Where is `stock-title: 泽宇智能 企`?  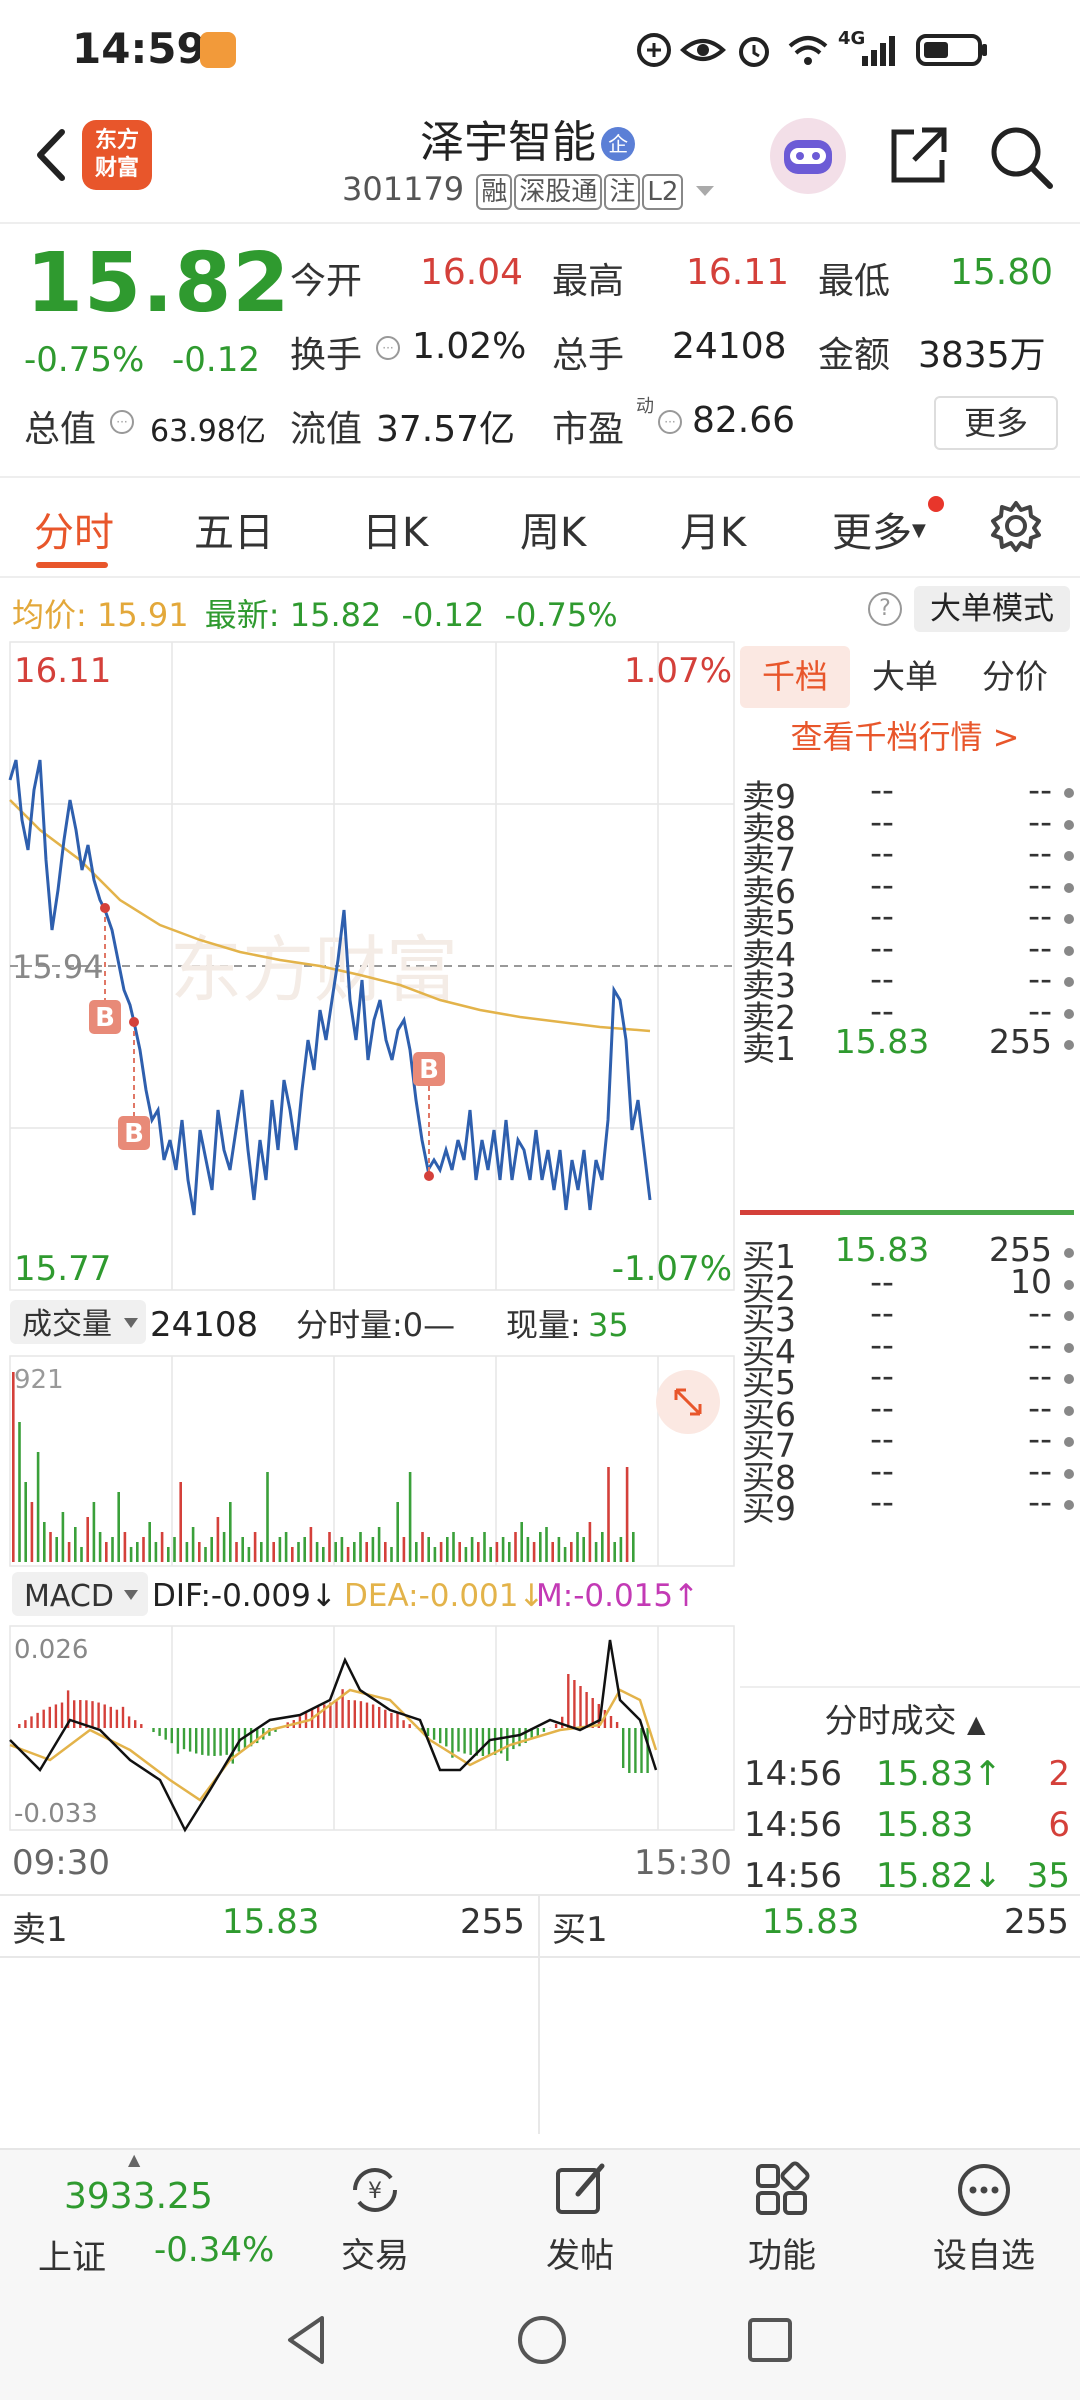 stock-title: 泽宇智能 企 is located at coordinates (528, 138).